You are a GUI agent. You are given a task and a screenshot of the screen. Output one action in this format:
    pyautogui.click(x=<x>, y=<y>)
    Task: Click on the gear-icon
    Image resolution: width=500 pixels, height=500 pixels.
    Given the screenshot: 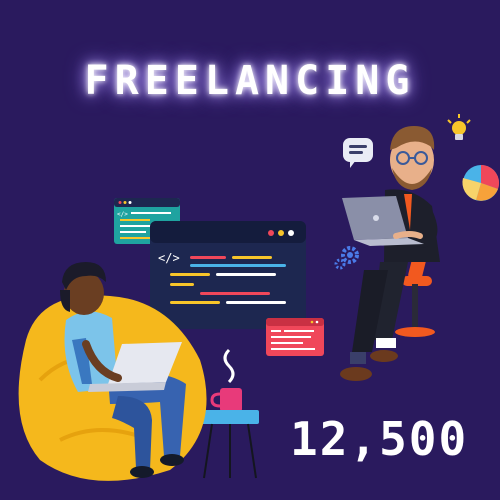 What is the action you would take?
    pyautogui.click(x=346, y=258)
    